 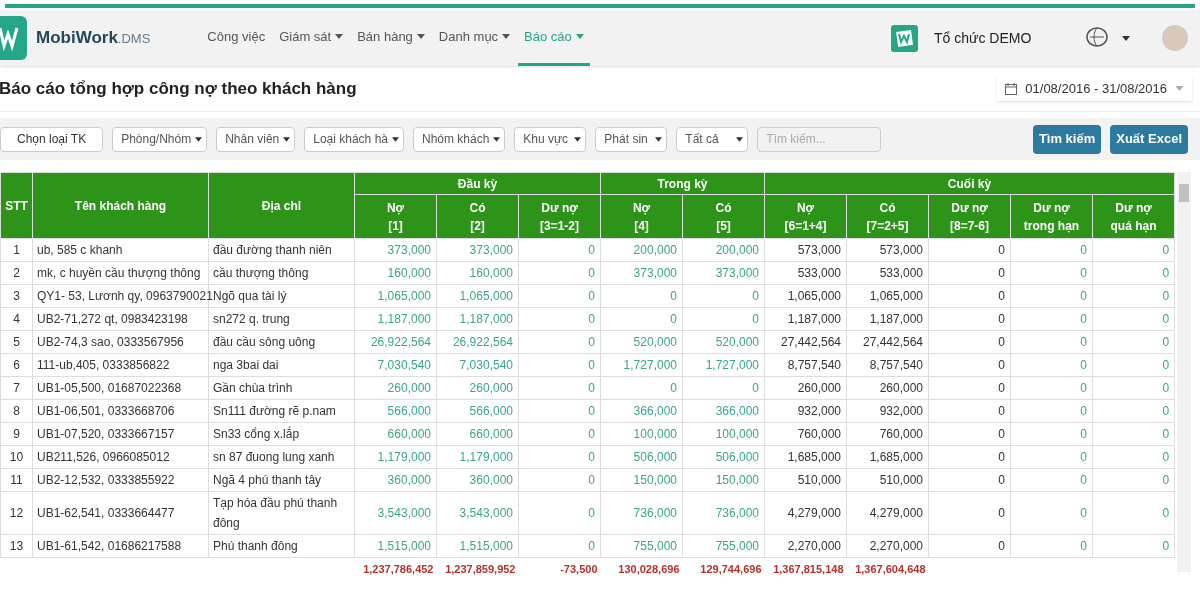 I want to click on table-cell: UB2-12,532, 0333855922, so click(x=120, y=480).